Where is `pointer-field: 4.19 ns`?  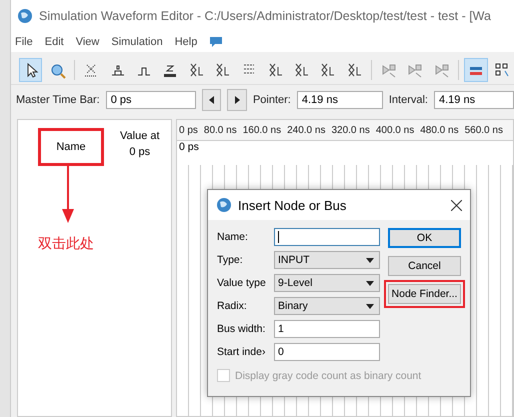
pointer-field: 4.19 ns is located at coordinates (339, 100).